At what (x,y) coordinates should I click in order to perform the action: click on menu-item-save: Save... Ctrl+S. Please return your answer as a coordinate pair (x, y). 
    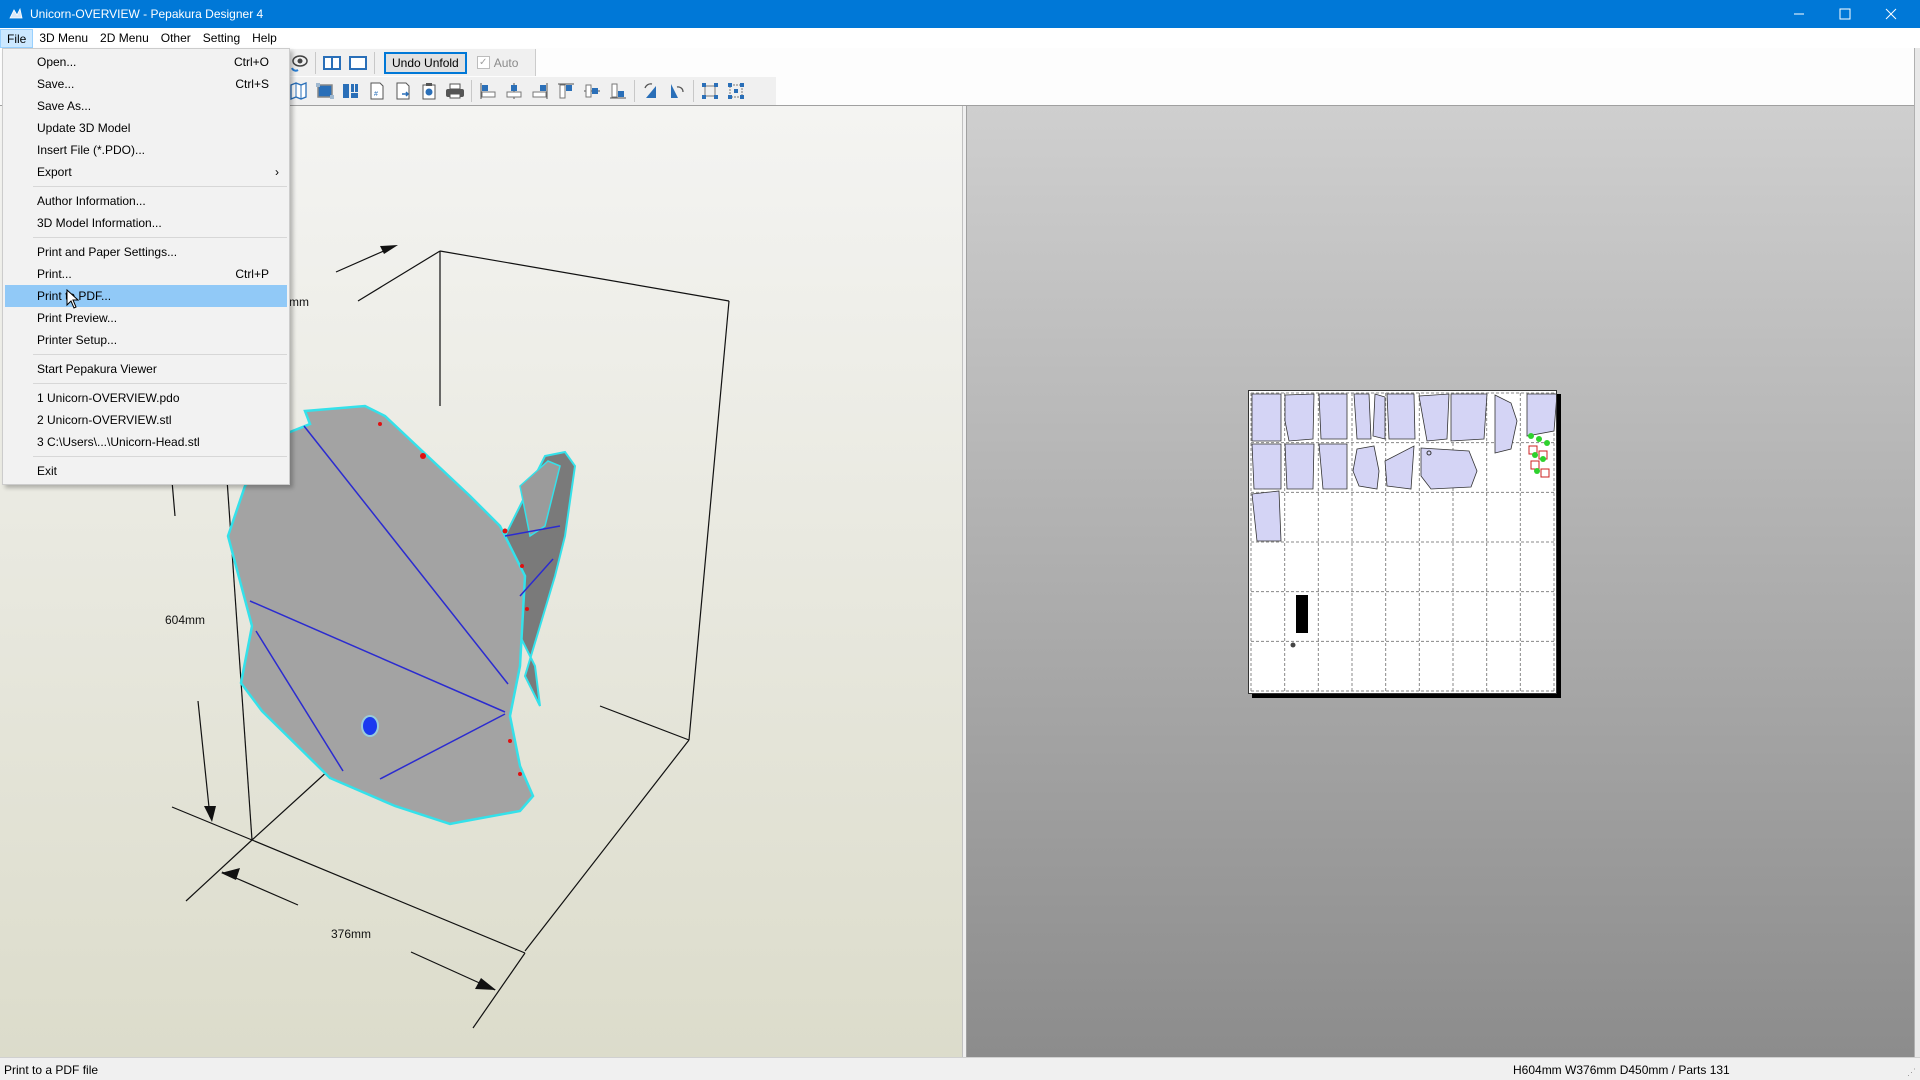
    Looking at the image, I should click on (146, 84).